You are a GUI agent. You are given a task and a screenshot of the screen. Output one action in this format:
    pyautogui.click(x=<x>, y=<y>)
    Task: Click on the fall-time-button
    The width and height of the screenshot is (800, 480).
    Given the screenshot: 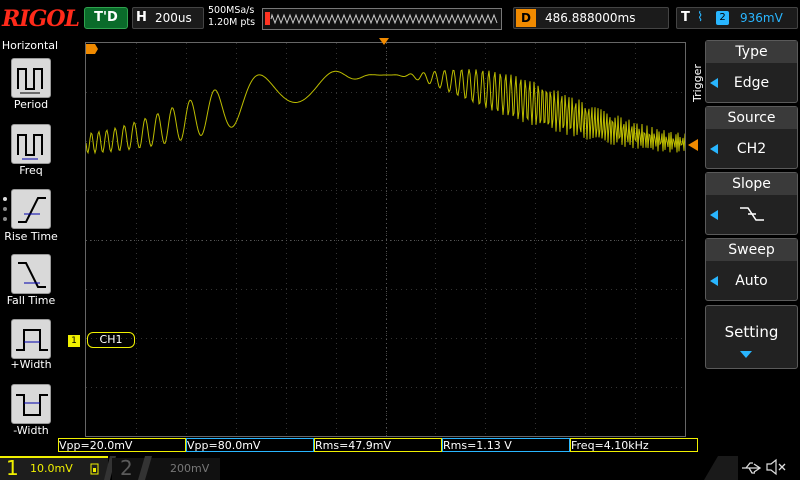 What is the action you would take?
    pyautogui.click(x=31, y=274)
    